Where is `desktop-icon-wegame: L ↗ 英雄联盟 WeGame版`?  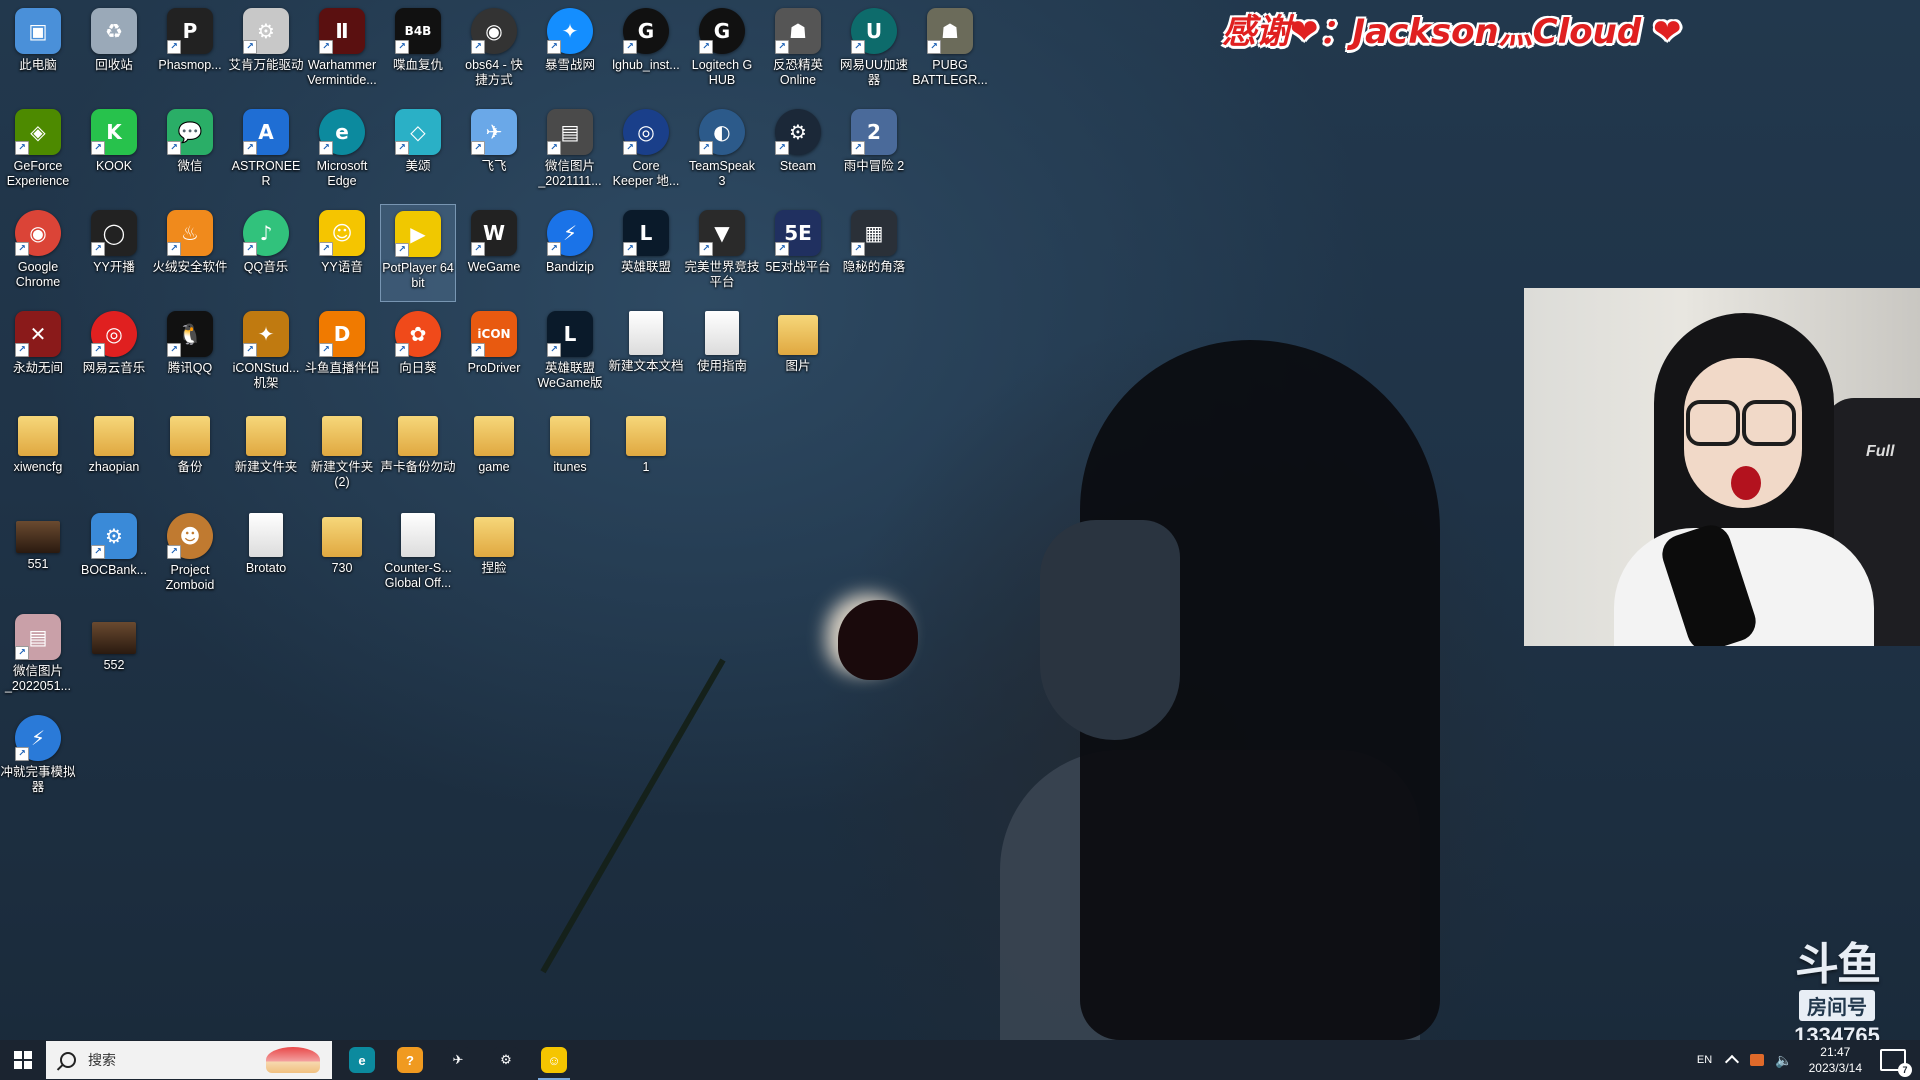 desktop-icon-wegame: L ↗ 英雄联盟 WeGame版 is located at coordinates (570, 354).